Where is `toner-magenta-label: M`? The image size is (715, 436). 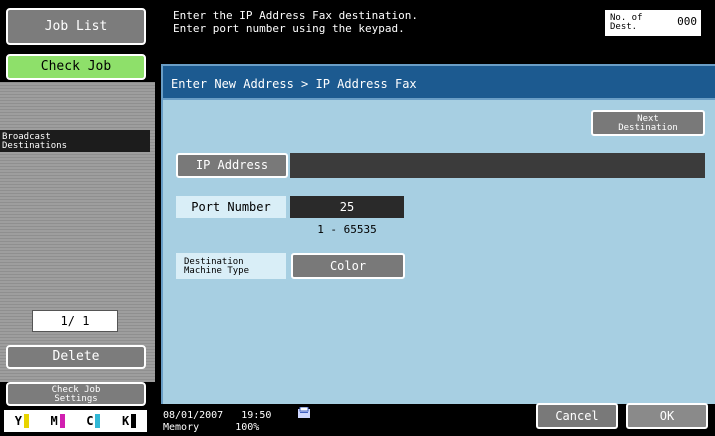 toner-magenta-label: M is located at coordinates (54, 421).